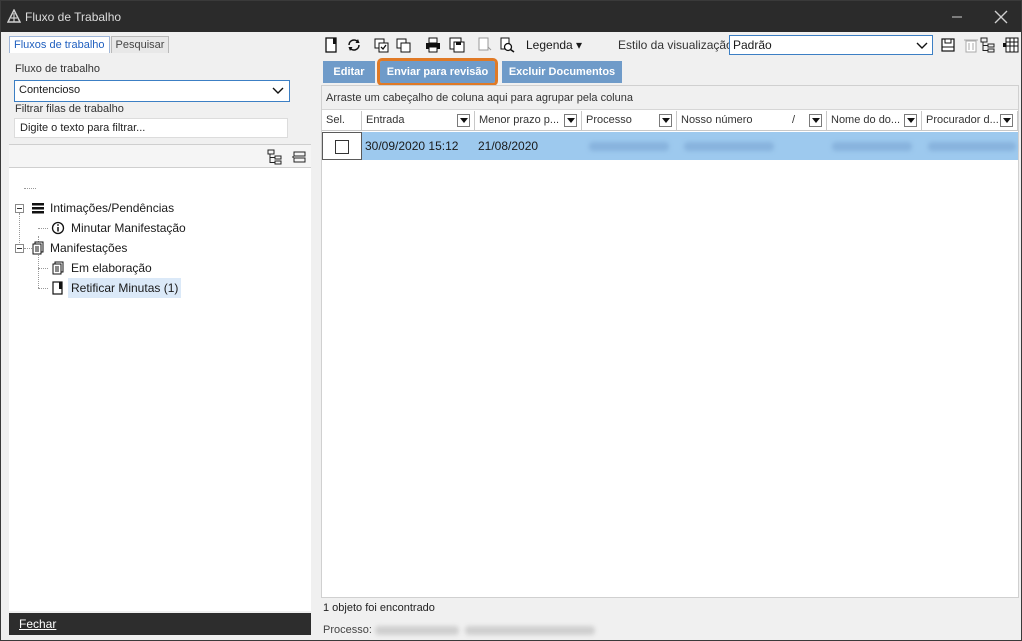  I want to click on tree-node-em-elaboracao: Em elaboração, so click(159, 268).